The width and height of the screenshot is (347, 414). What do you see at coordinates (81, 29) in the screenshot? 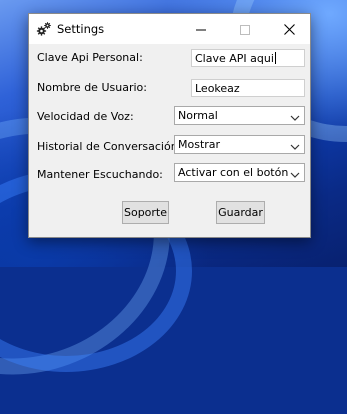
I see `window-title: Settings` at bounding box center [81, 29].